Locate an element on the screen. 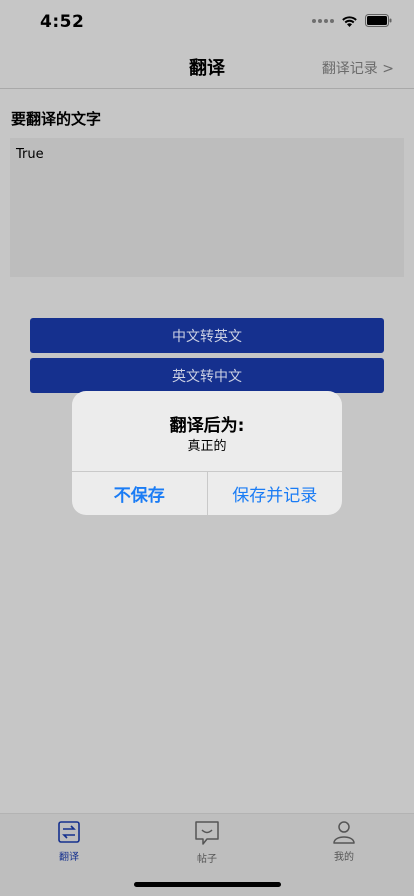 Image resolution: width=414 pixels, height=896 pixels. translation-history-link: 翻译记录 > is located at coordinates (358, 68).